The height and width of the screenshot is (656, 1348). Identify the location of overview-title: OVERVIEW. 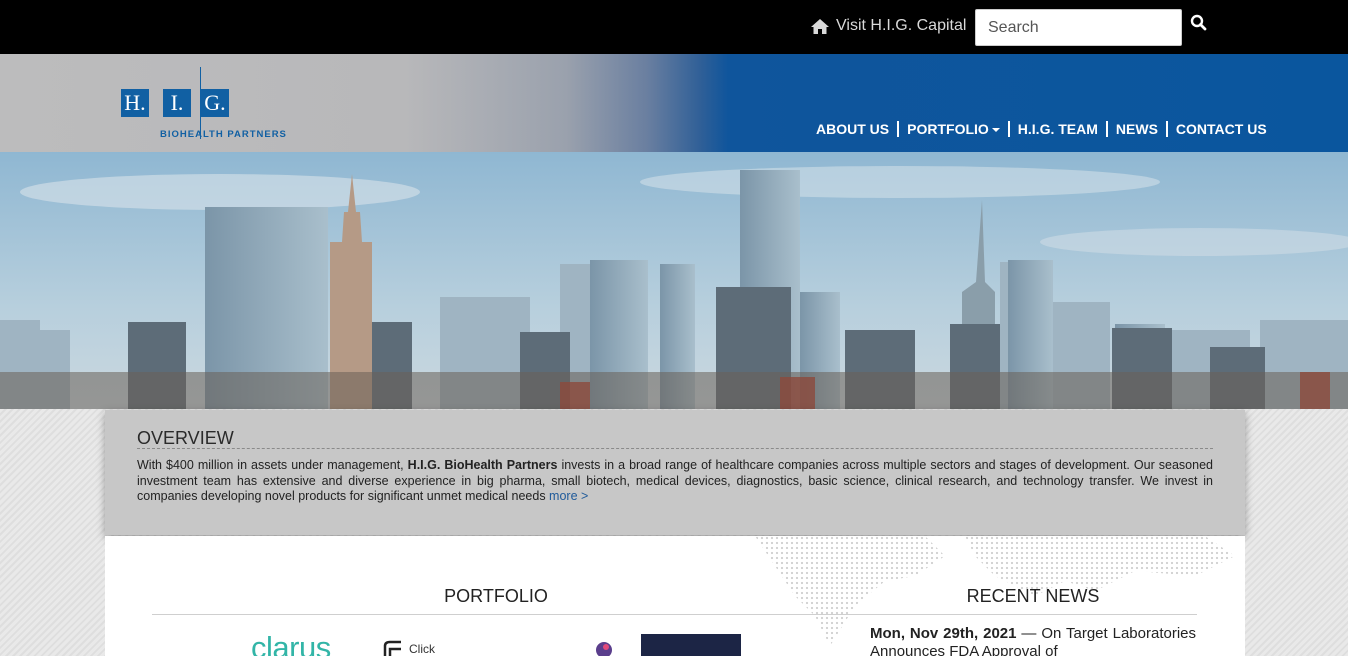
(185, 438).